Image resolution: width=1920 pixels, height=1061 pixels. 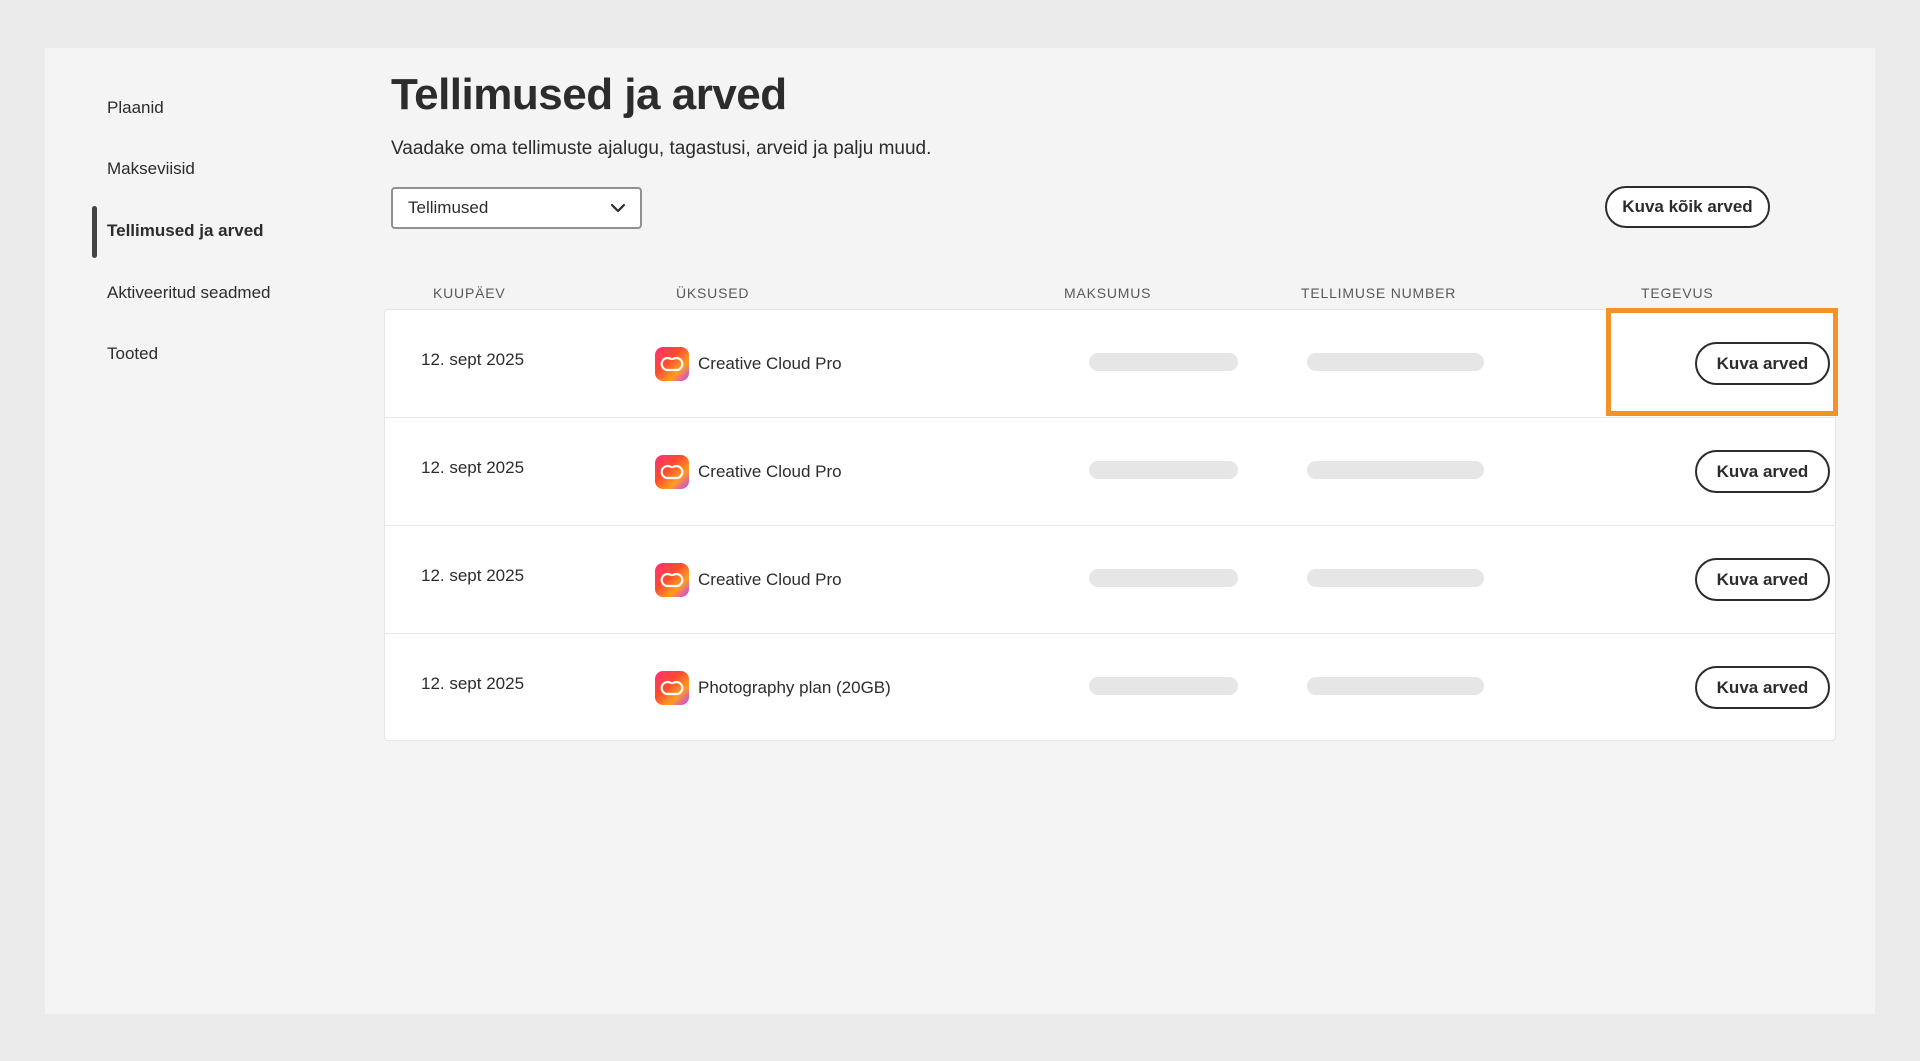 What do you see at coordinates (1108, 293) in the screenshot?
I see `column-header-cost: MAKSUMUS` at bounding box center [1108, 293].